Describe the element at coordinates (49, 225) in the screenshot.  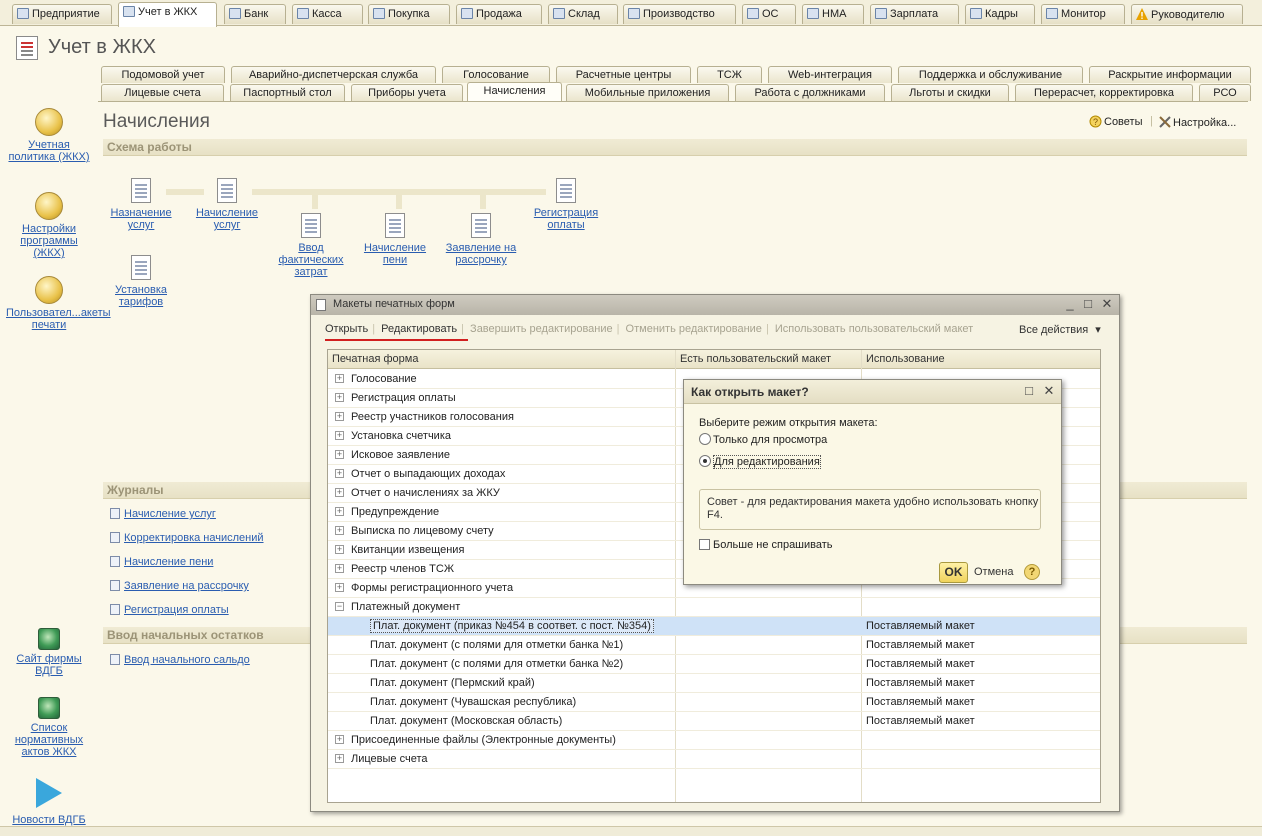
I see `left-item-program-settings: Настройки программы (ЖКХ)` at that location.